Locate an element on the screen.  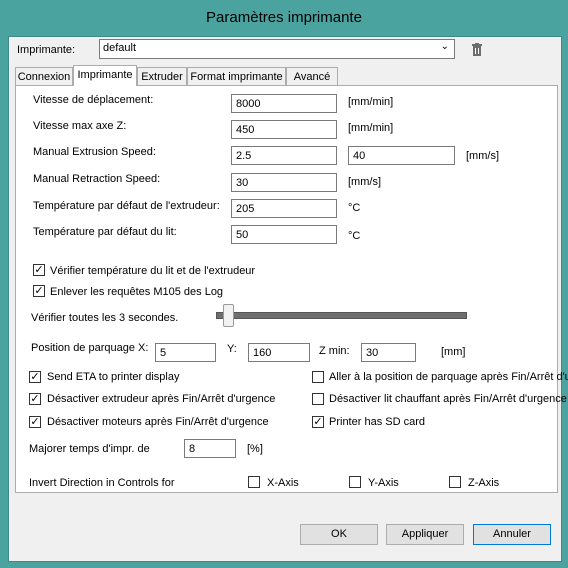
printer-select: default ⌄ is located at coordinates (277, 49).